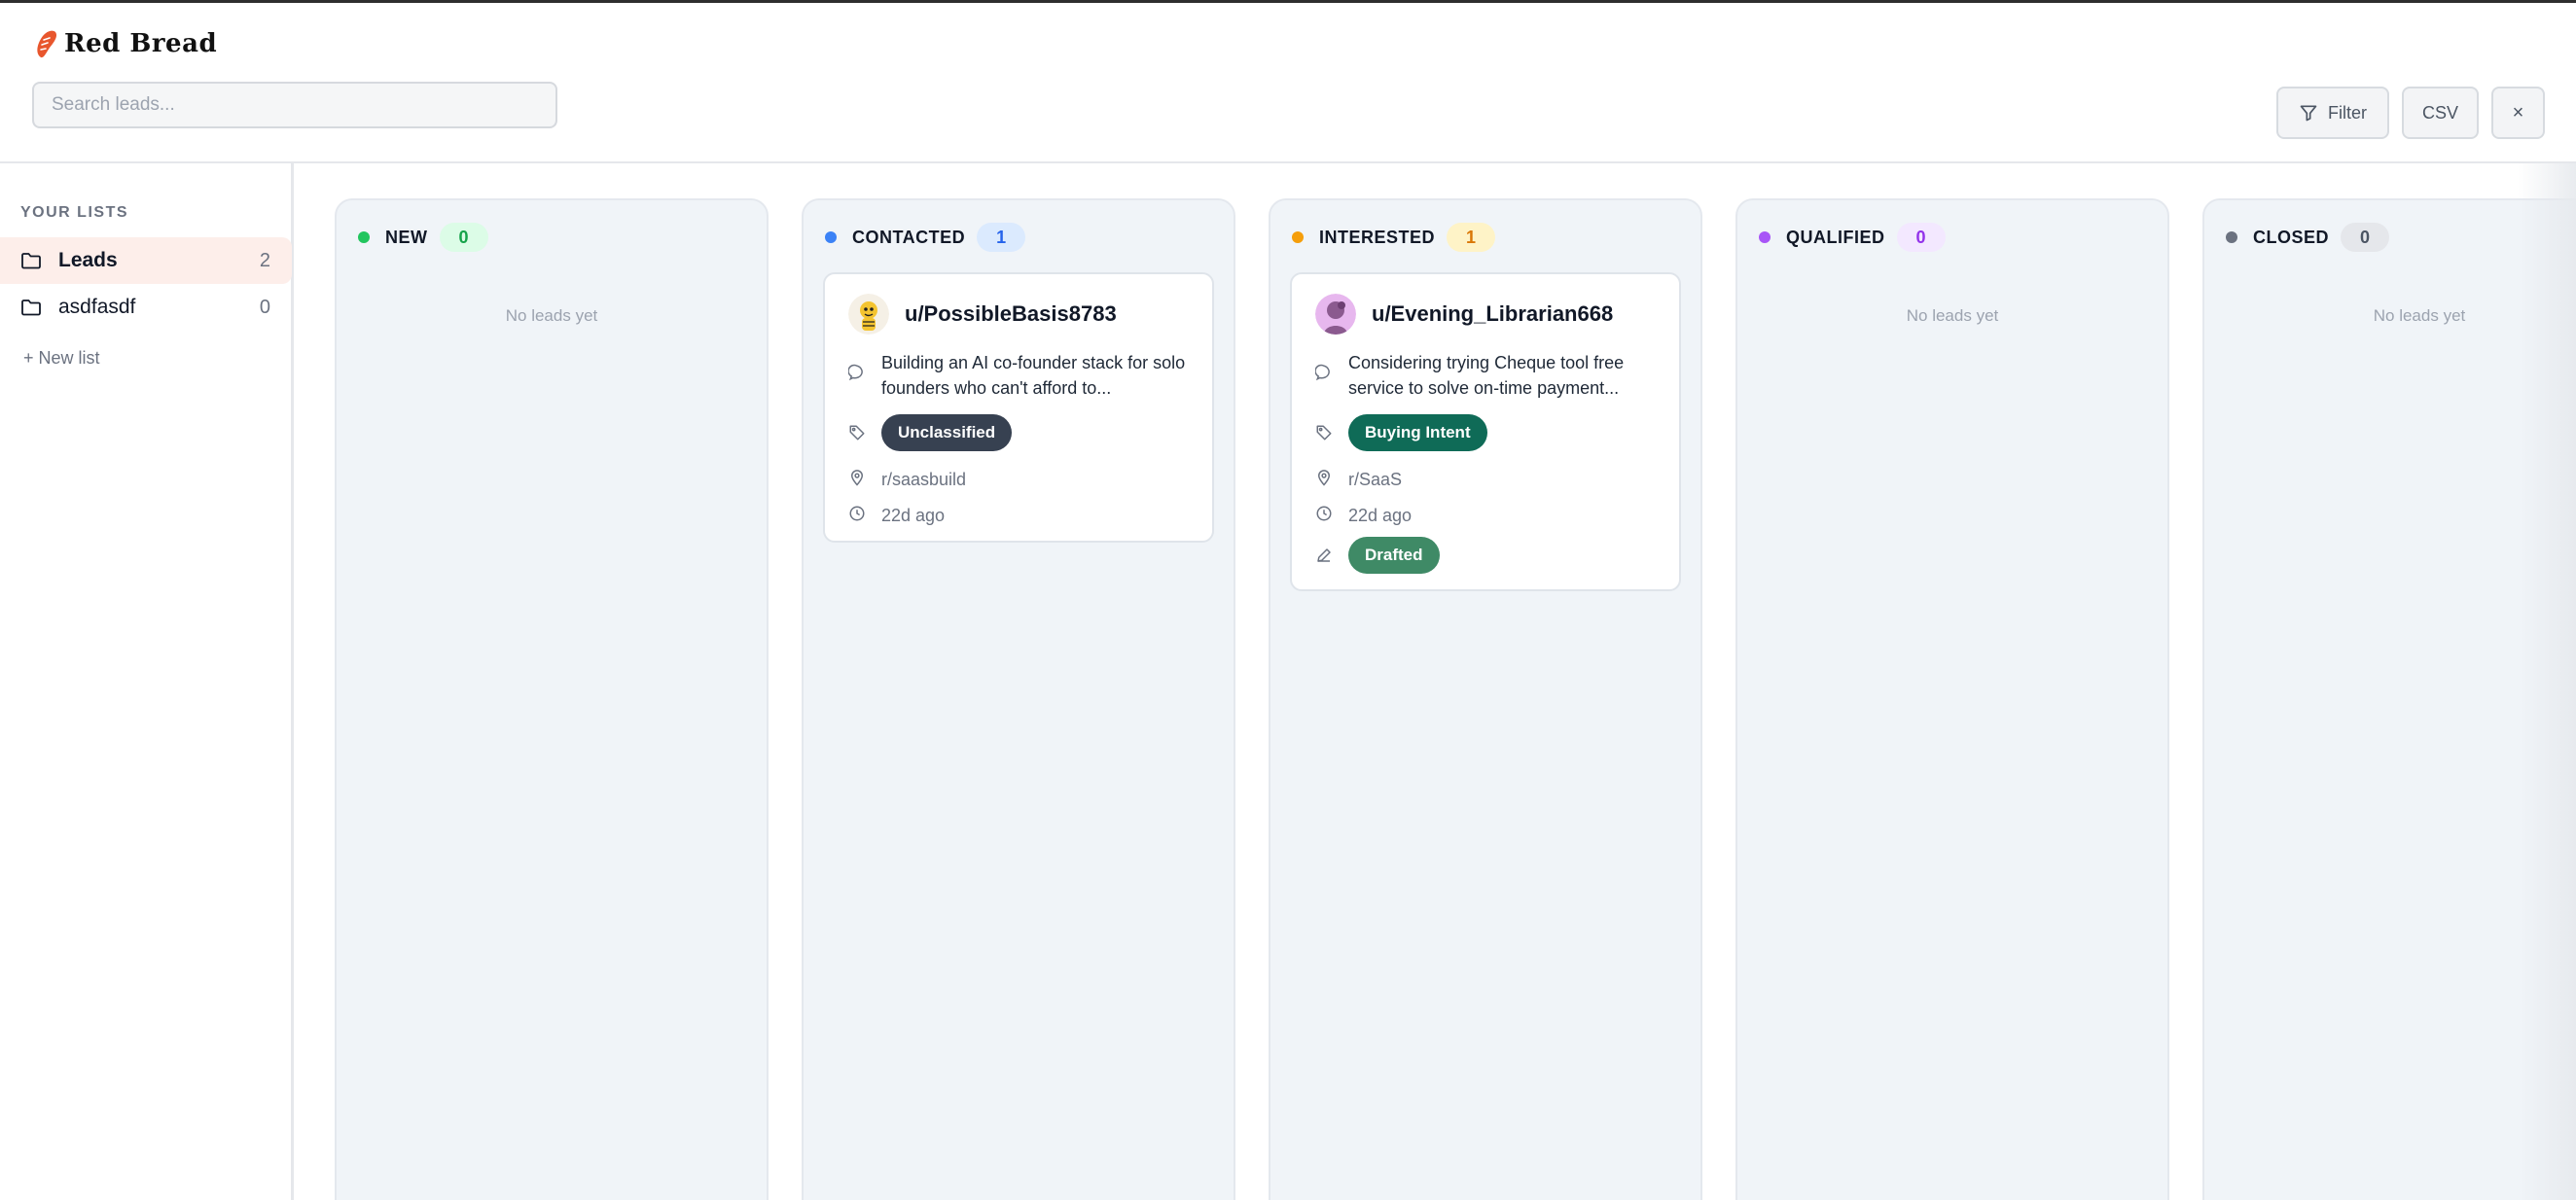  Describe the element at coordinates (294, 105) in the screenshot. I see `search-leads-input` at that location.